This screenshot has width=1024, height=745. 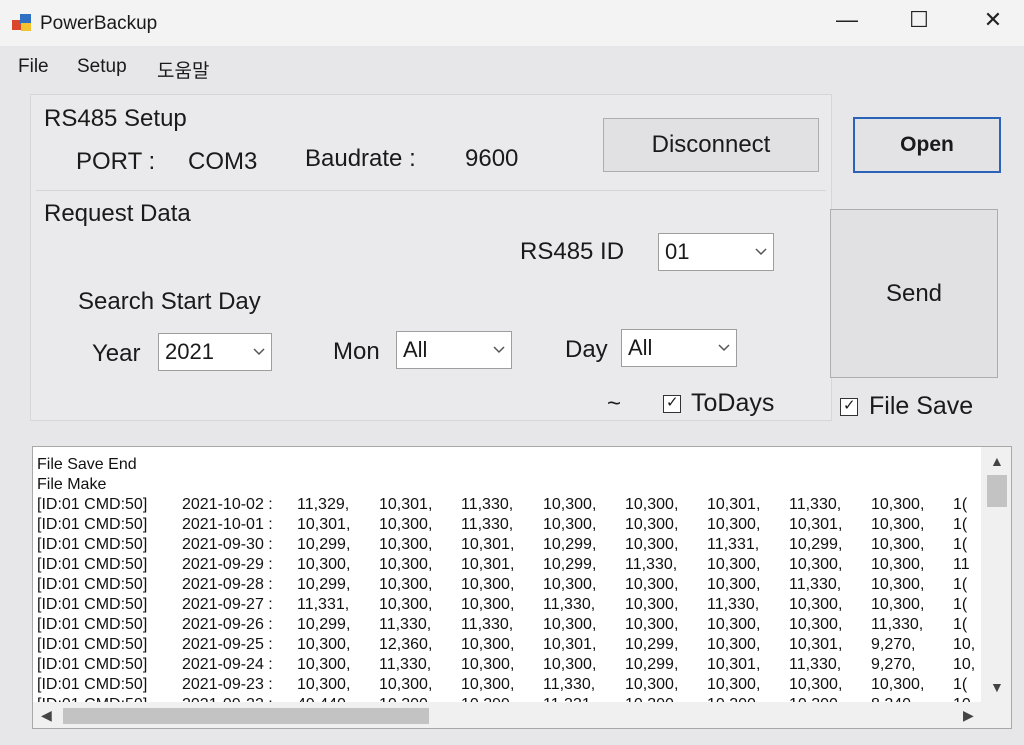 What do you see at coordinates (997, 461) in the screenshot?
I see `scroll-up-icon: ▲` at bounding box center [997, 461].